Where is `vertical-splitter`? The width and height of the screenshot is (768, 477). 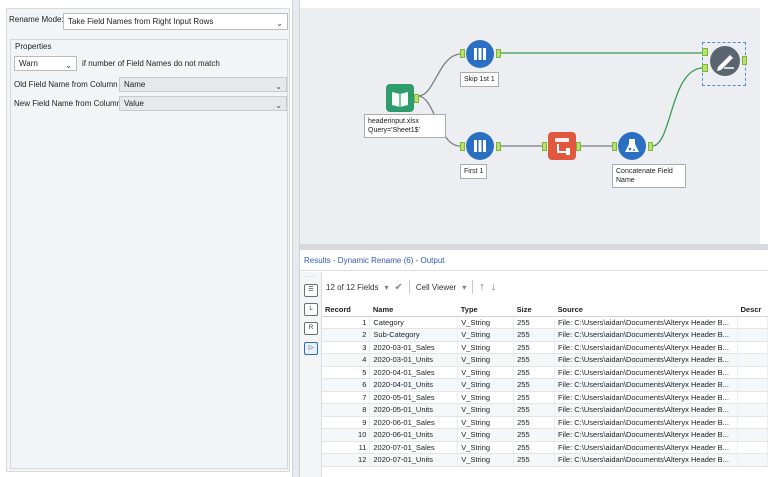
vertical-splitter is located at coordinates (296, 238).